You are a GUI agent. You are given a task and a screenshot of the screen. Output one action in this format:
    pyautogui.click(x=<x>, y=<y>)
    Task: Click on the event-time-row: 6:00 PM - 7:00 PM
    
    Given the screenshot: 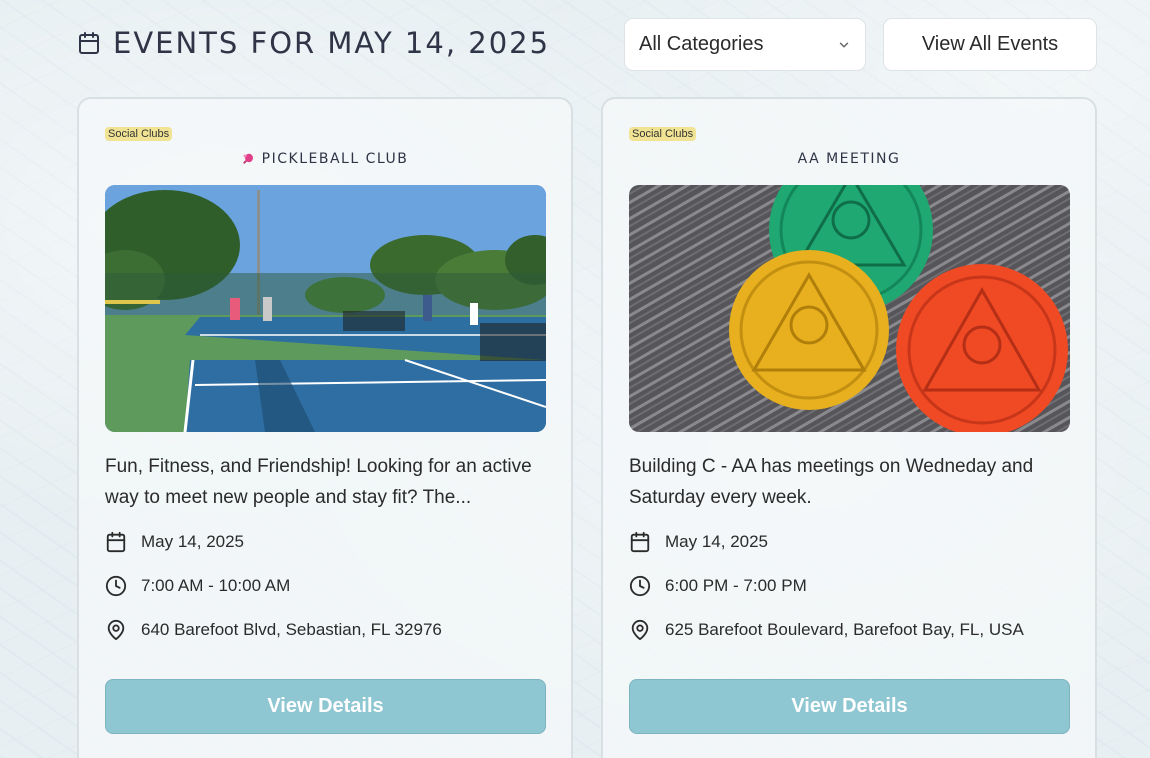 What is the action you would take?
    pyautogui.click(x=718, y=586)
    